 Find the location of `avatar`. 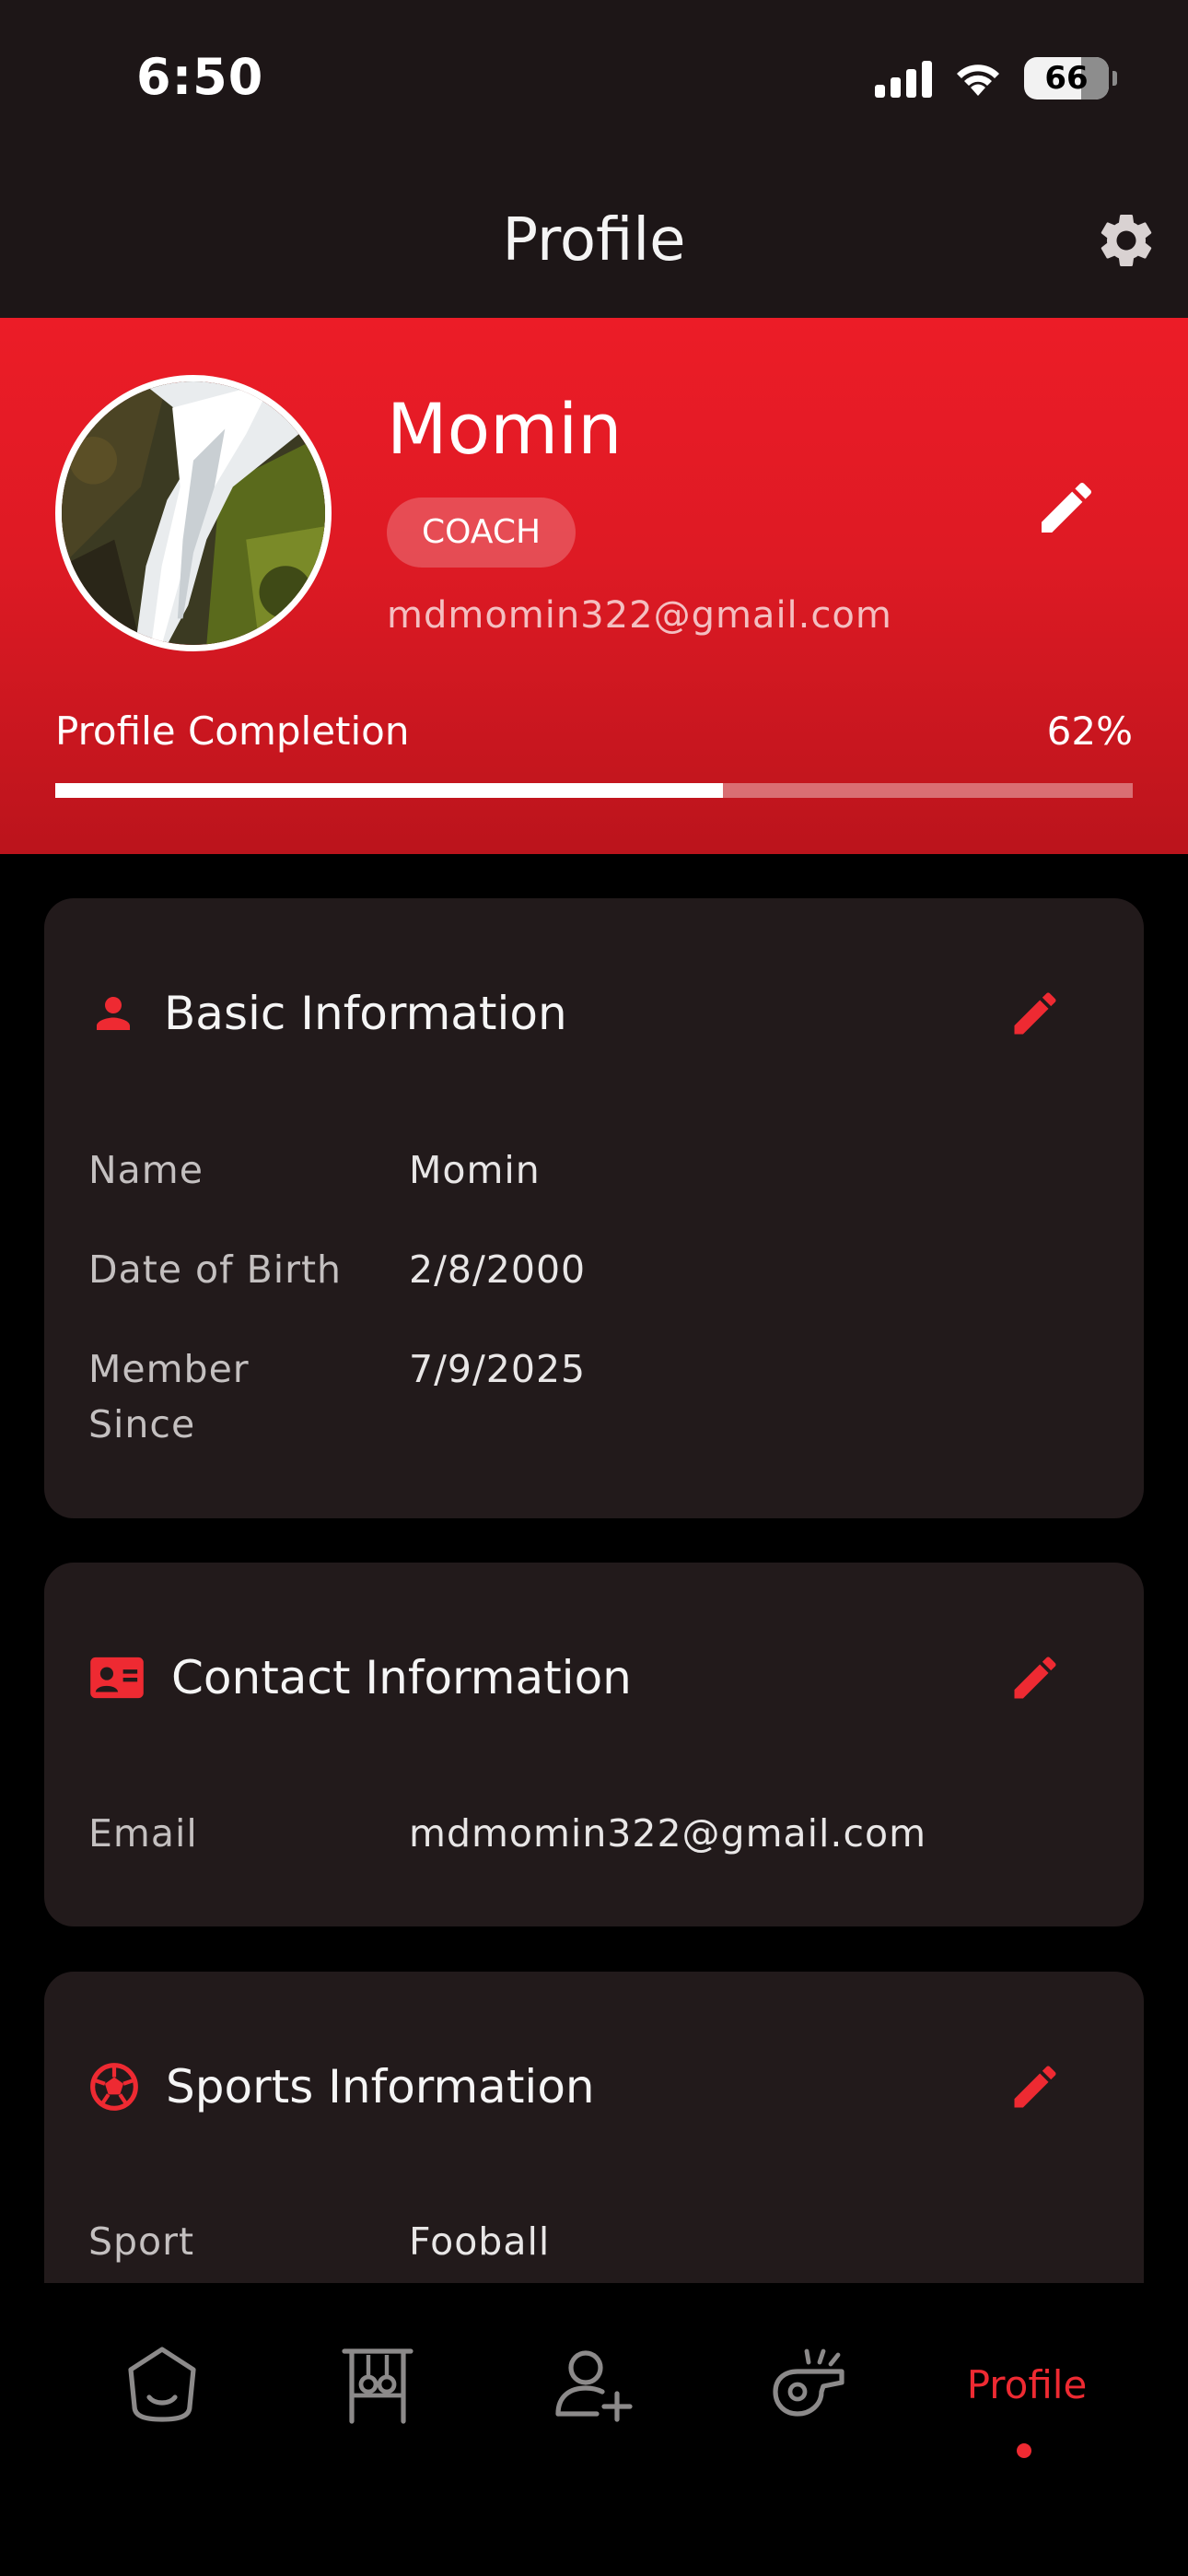

avatar is located at coordinates (193, 513).